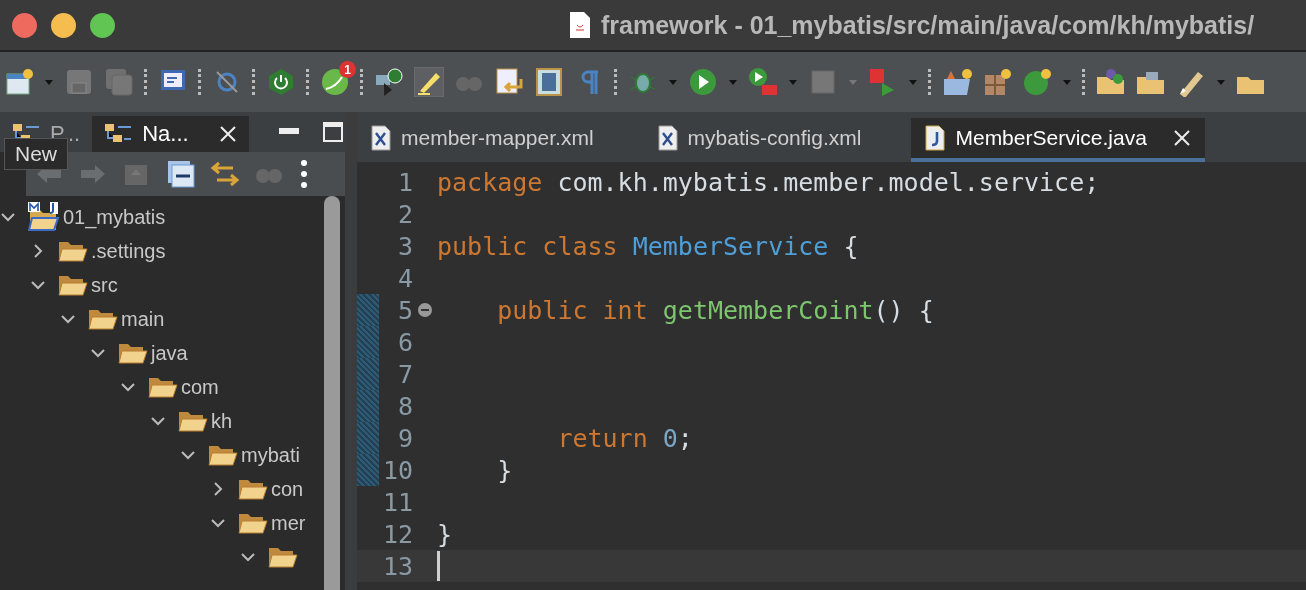 The image size is (1306, 590). What do you see at coordinates (102, 25) in the screenshot?
I see `zoom-button` at bounding box center [102, 25].